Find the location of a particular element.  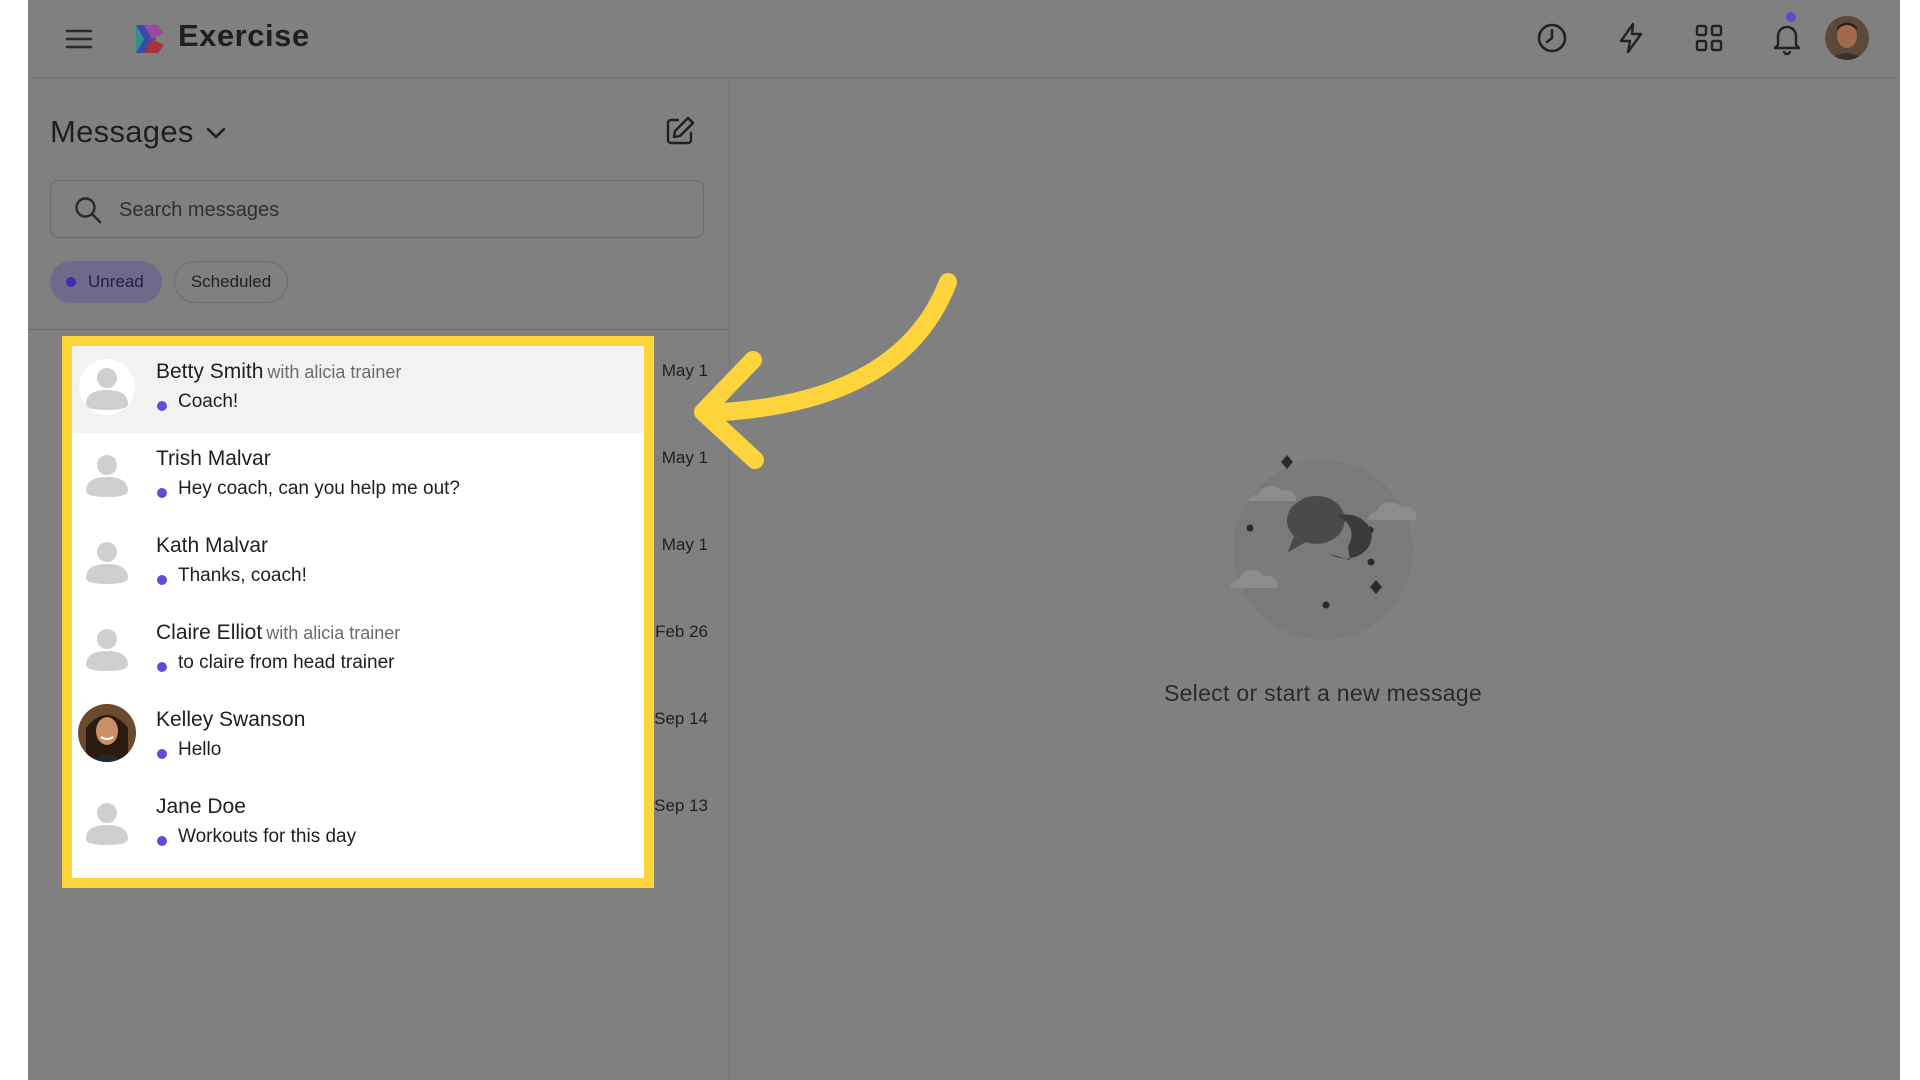

filter-scheduled: Scheduled is located at coordinates (231, 282).